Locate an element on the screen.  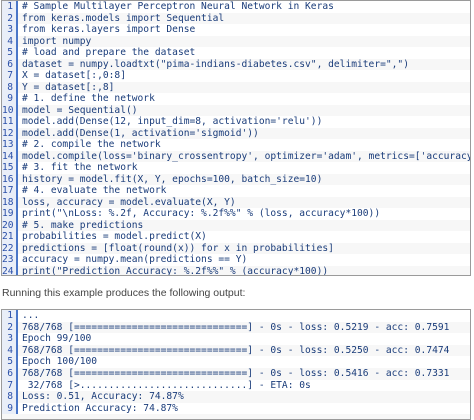
code-line: 8 Y = dataset[:,8] is located at coordinates (236, 87).